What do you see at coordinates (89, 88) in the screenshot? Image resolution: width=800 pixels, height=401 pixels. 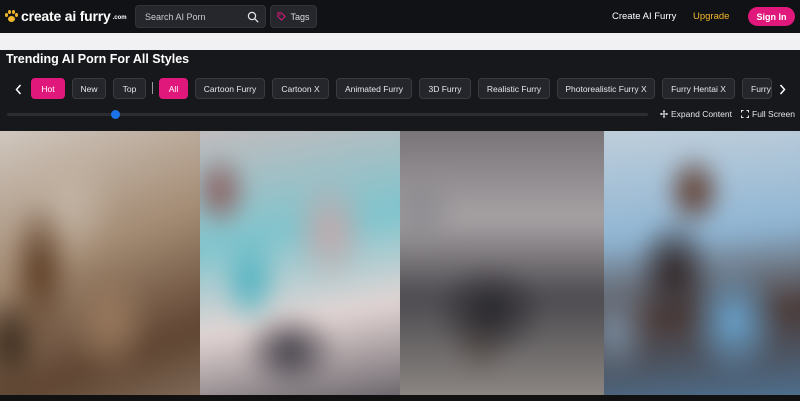 I see `sort-new: New` at bounding box center [89, 88].